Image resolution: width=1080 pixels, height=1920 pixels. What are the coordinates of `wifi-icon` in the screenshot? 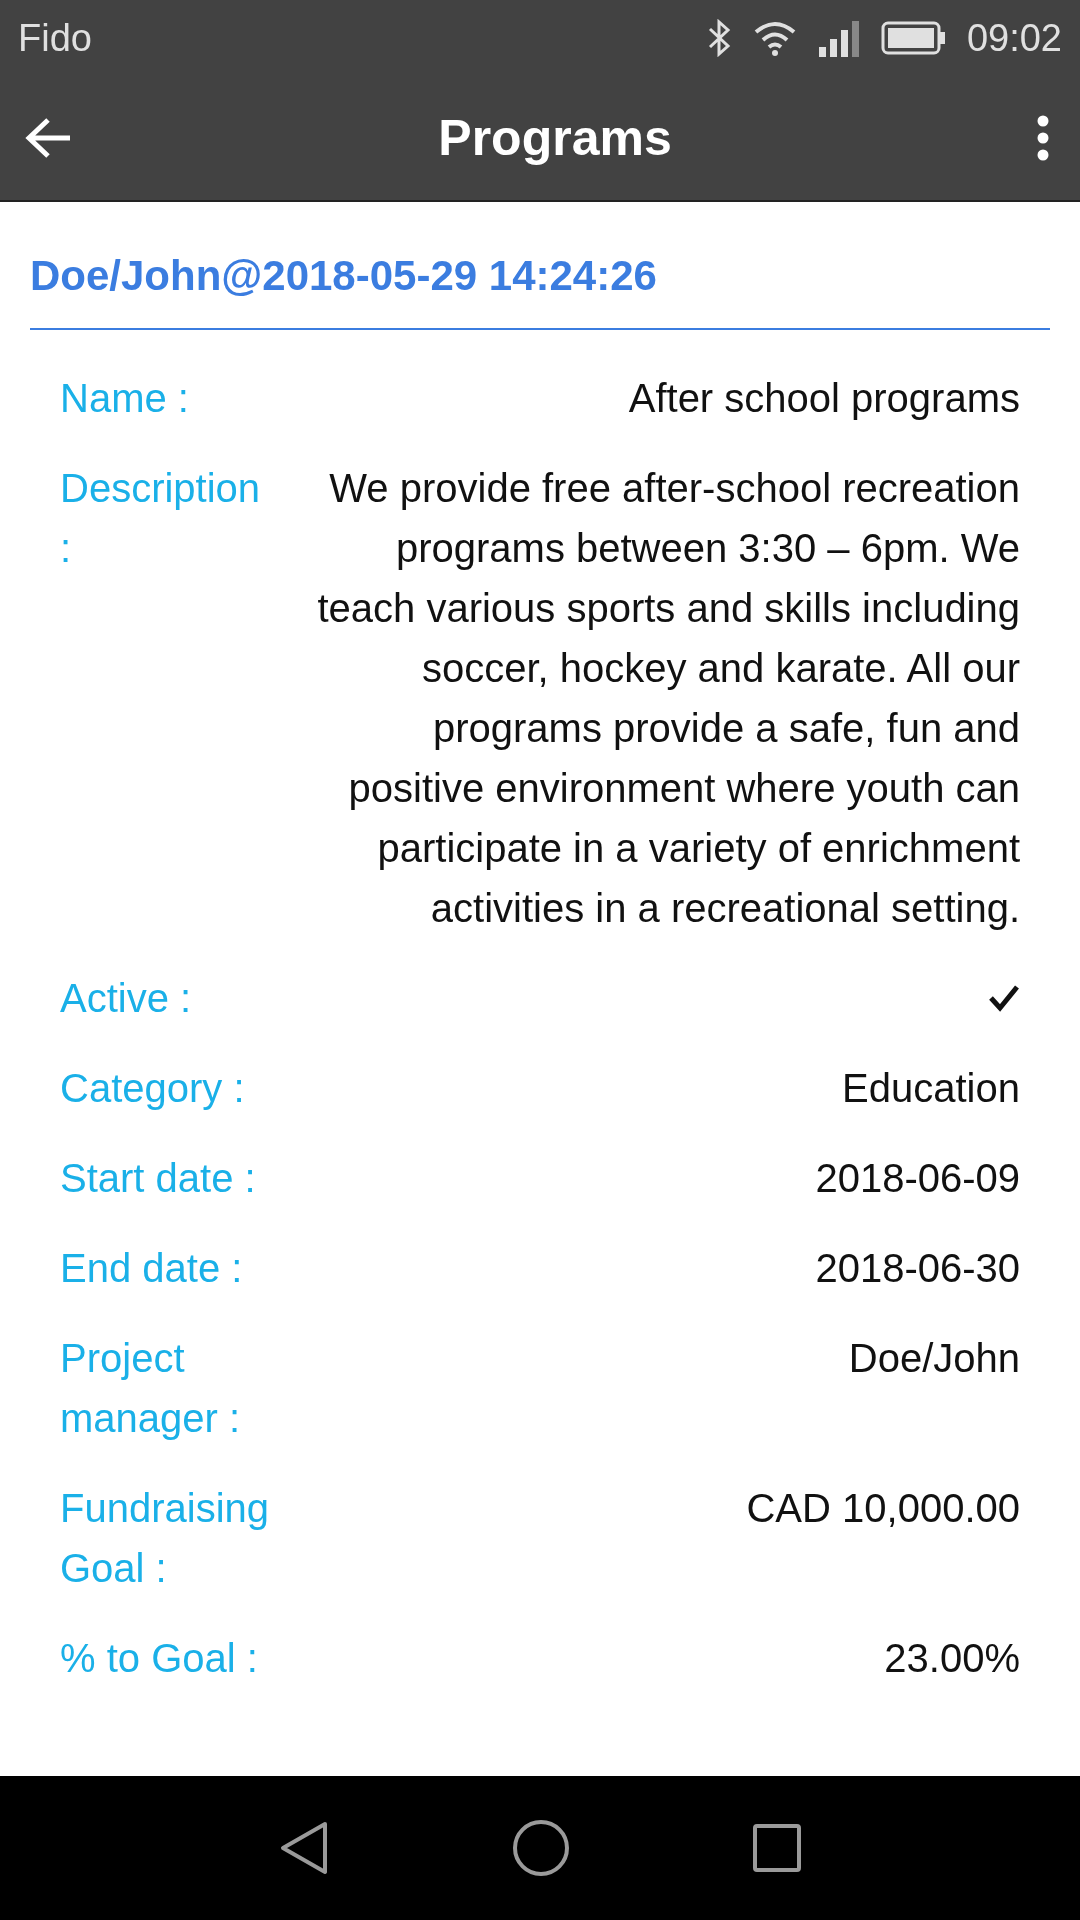 It's located at (774, 38).